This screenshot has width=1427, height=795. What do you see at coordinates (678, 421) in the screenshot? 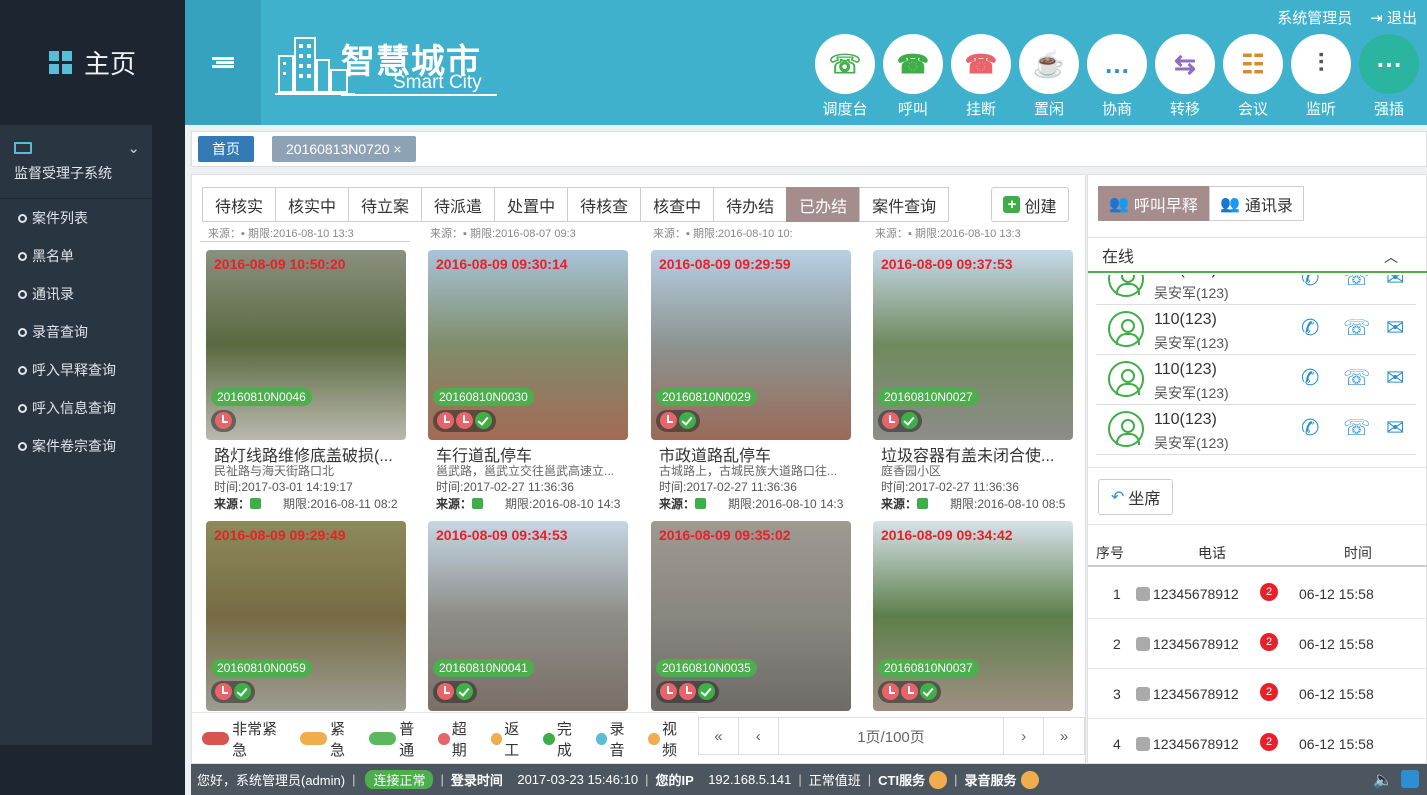
I see `case-status-icons` at bounding box center [678, 421].